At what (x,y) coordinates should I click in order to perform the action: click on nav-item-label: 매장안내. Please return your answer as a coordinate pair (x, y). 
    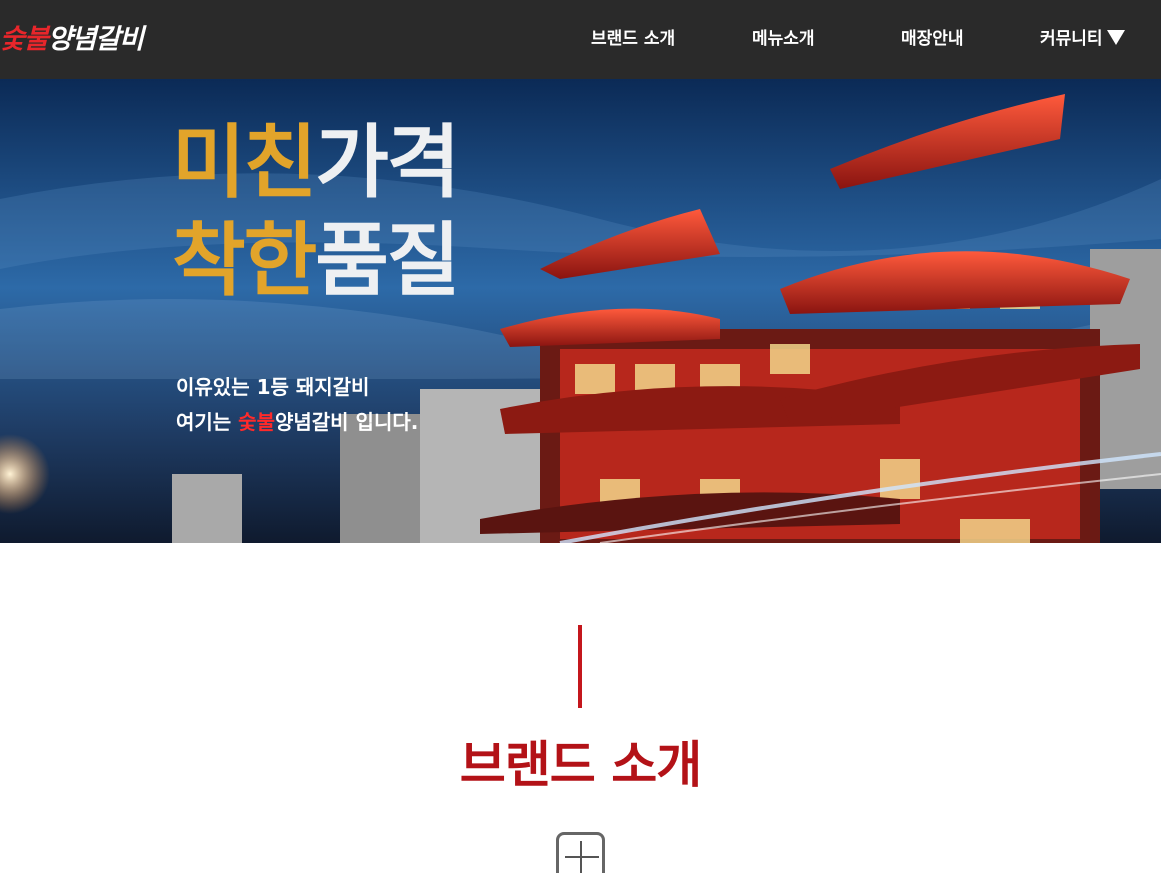
    Looking at the image, I should click on (932, 39).